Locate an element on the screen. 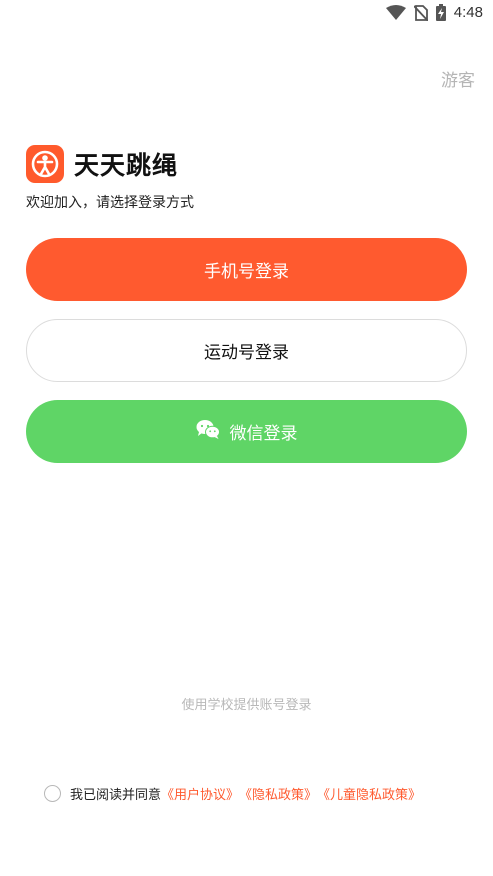  phone-login-label: 手机号登录 is located at coordinates (246, 272).